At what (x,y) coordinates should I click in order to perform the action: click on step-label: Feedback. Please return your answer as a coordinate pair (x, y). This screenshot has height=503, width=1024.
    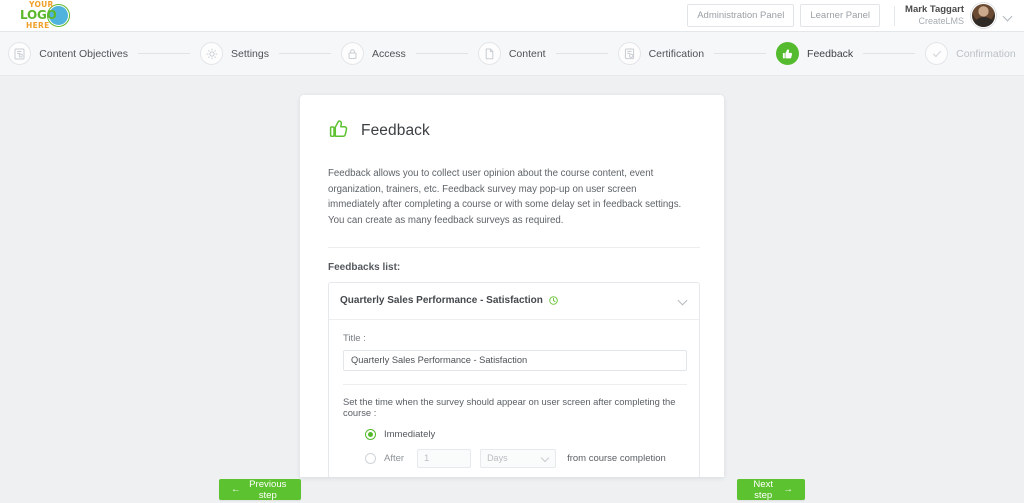
    Looking at the image, I should click on (830, 53).